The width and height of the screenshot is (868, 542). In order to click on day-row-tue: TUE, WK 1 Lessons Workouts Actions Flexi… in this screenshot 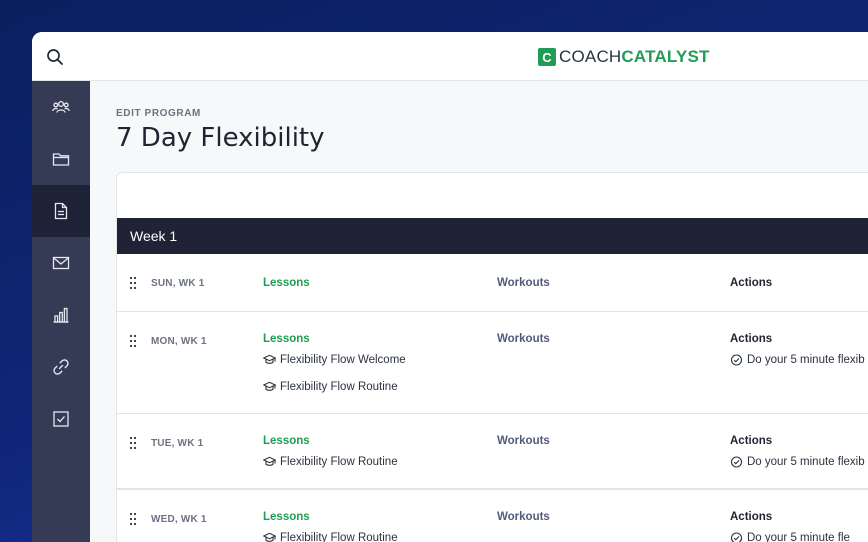, I will do `click(492, 451)`.